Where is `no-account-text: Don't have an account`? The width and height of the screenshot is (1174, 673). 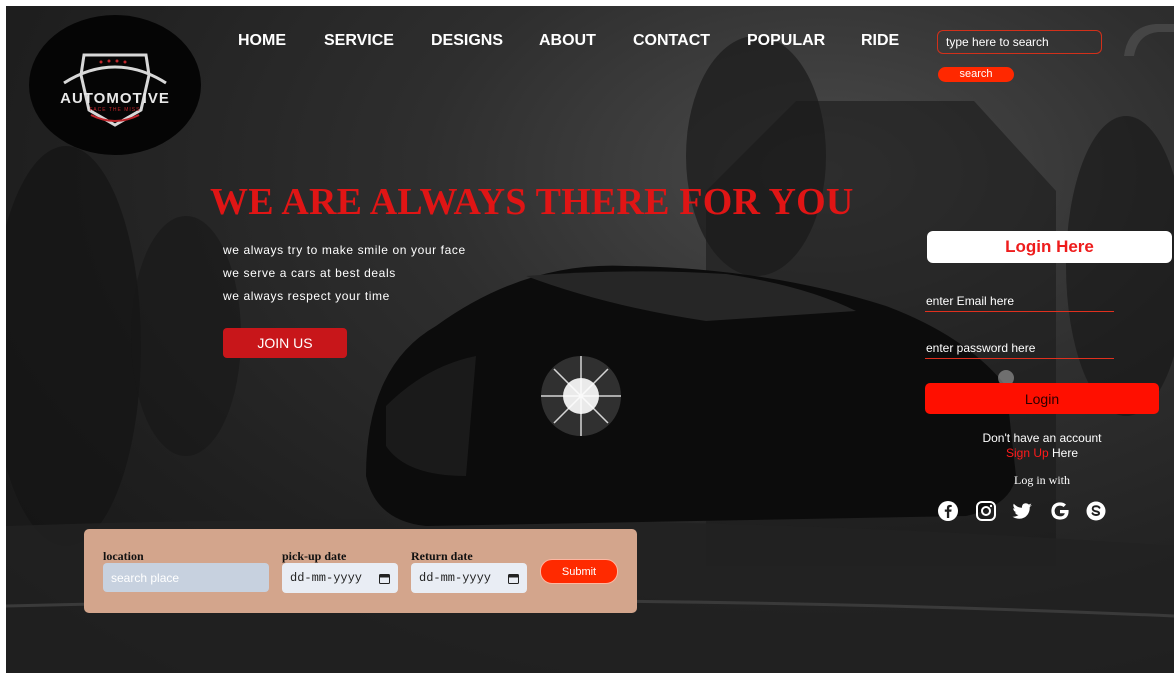 no-account-text: Don't have an account is located at coordinates (1042, 438).